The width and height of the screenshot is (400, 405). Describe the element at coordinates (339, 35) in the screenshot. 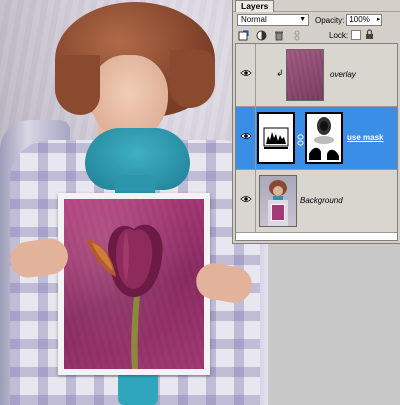

I see `lock-label: Lock:` at that location.